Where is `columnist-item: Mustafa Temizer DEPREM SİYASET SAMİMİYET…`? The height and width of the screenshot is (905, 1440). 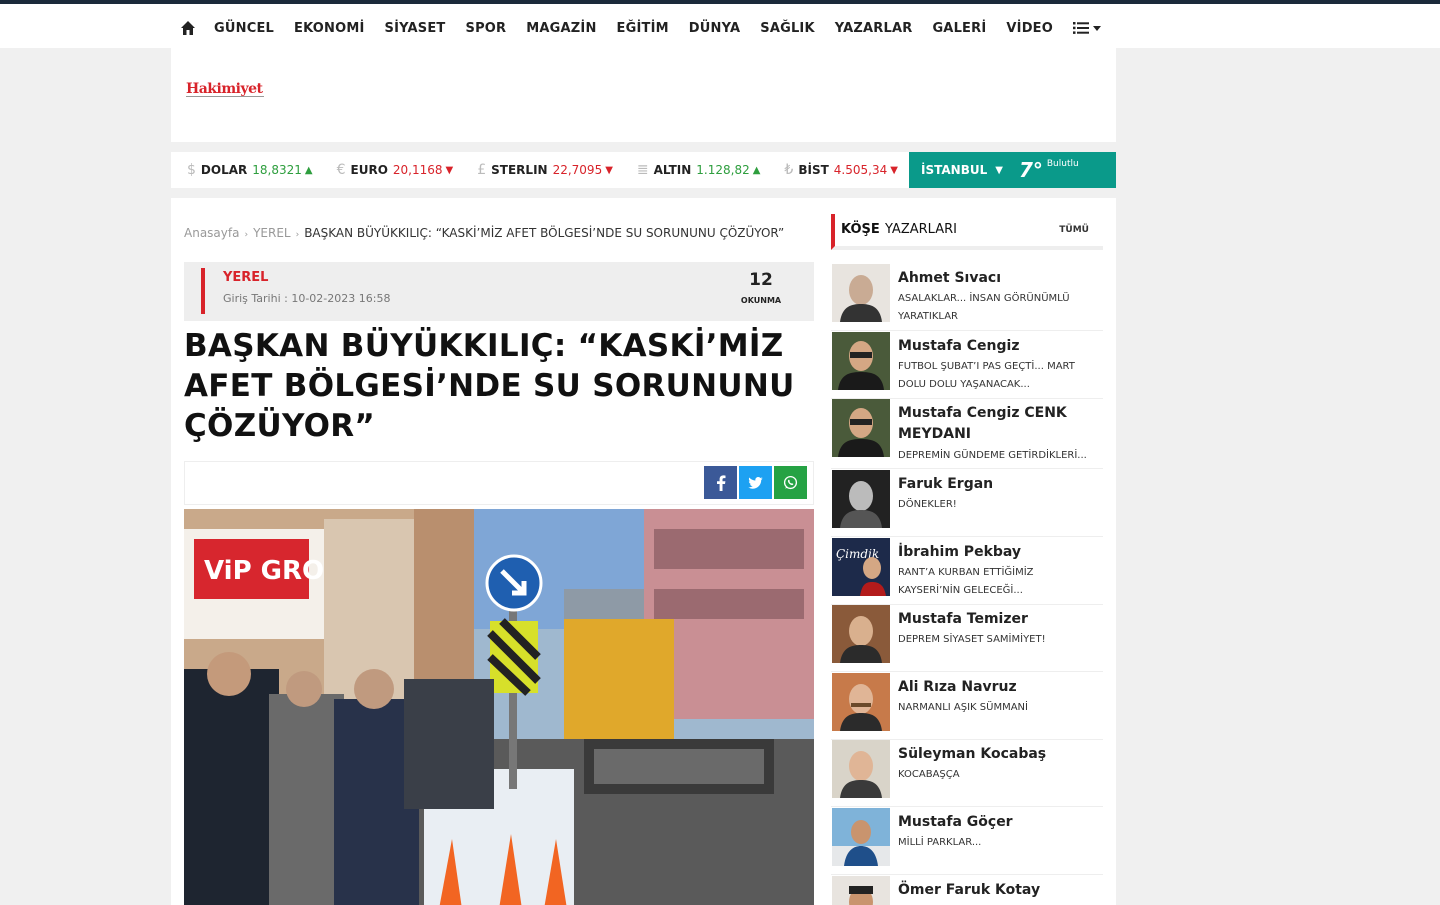 columnist-item: Mustafa Temizer DEPREM SİYASET SAMİMİYET… is located at coordinates (967, 638).